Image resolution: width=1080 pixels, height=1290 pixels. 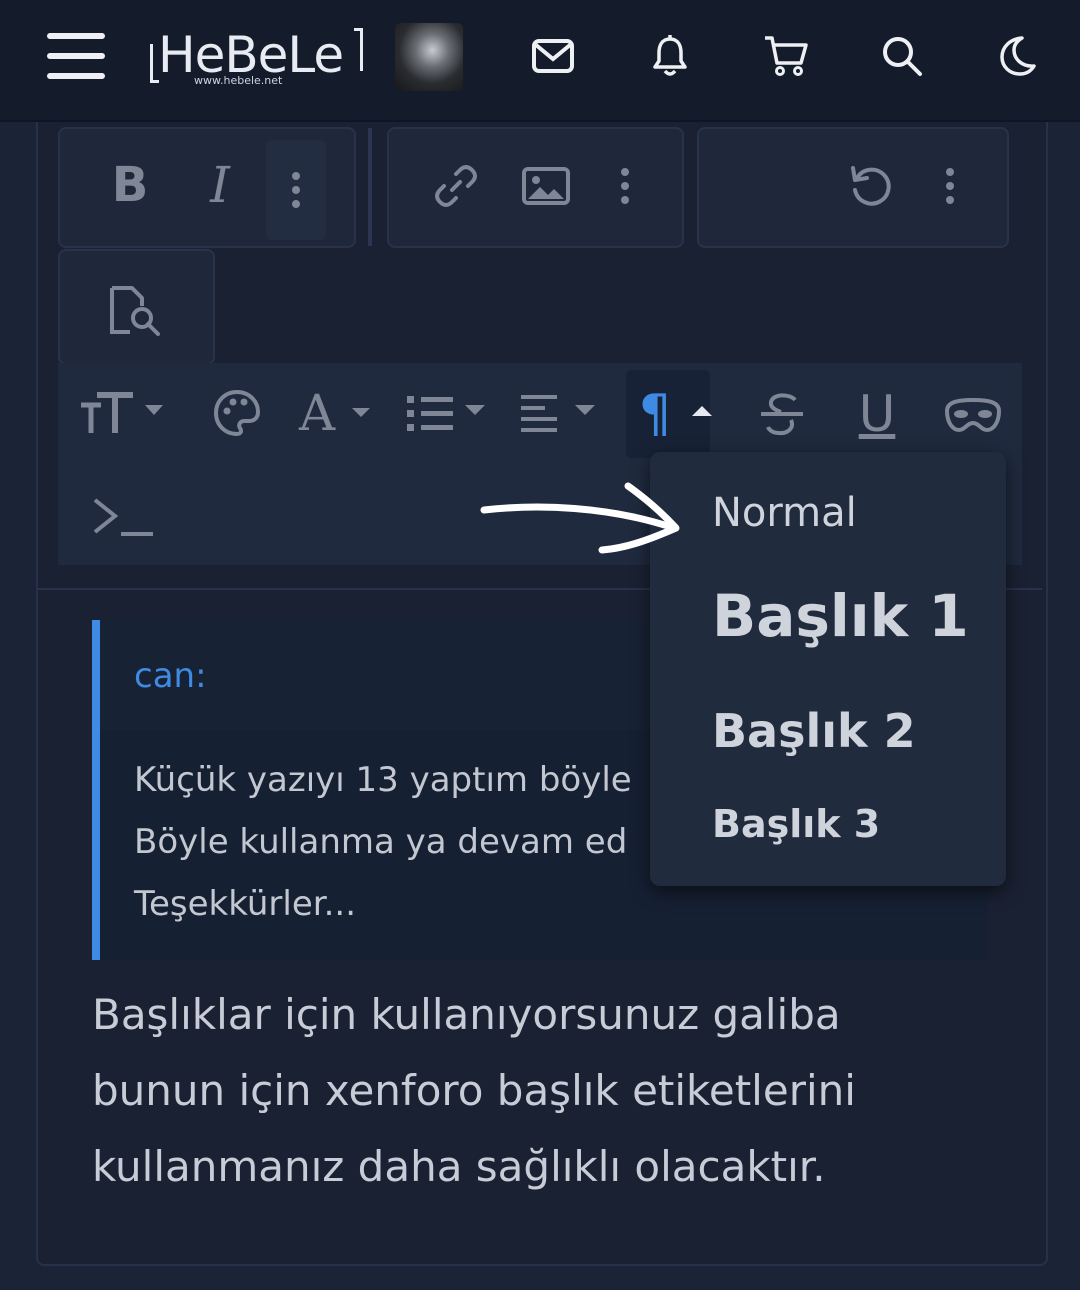 What do you see at coordinates (786, 56) in the screenshot?
I see `cart-icon` at bounding box center [786, 56].